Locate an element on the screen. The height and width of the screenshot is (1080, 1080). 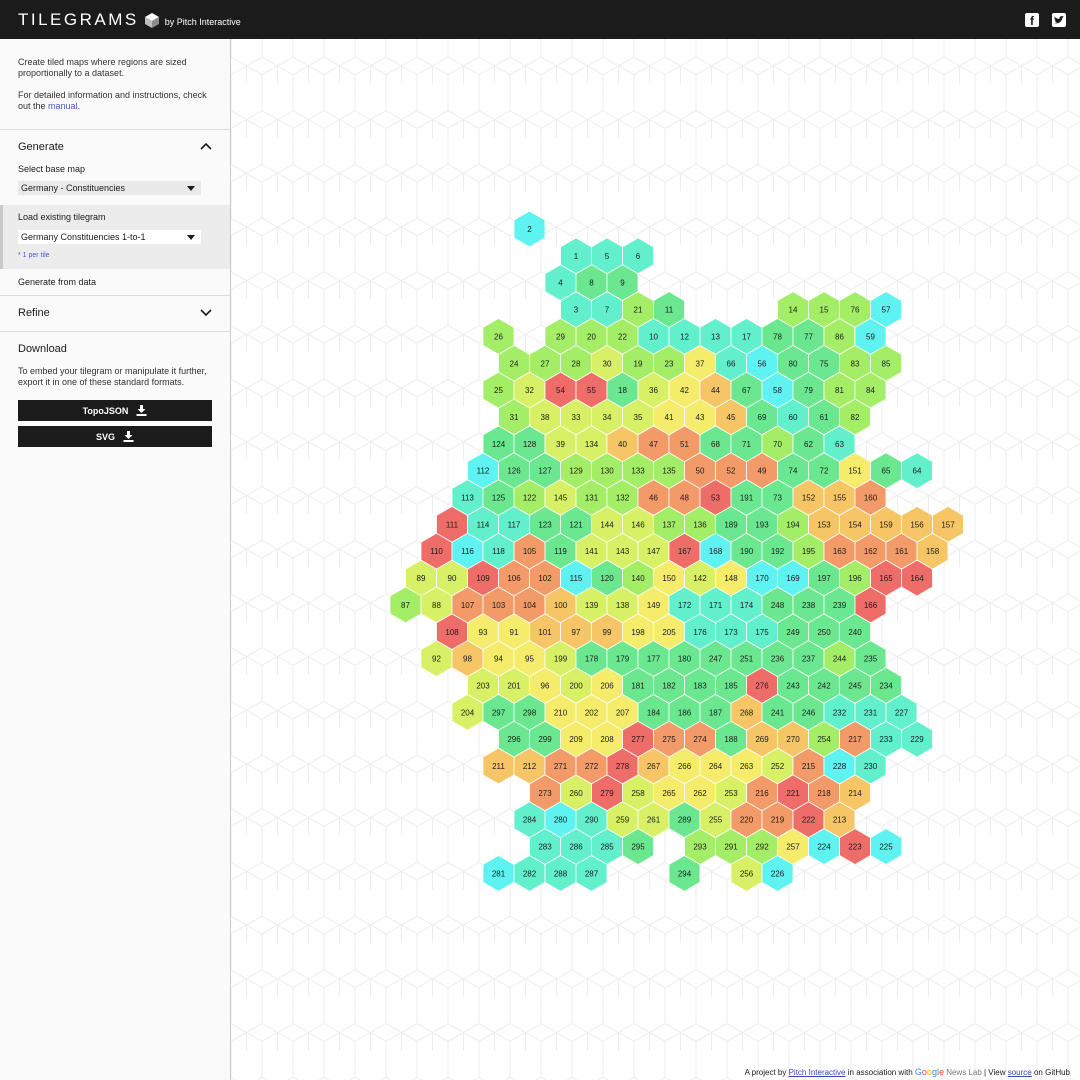
hex-label: 278 is located at coordinates (623, 766).